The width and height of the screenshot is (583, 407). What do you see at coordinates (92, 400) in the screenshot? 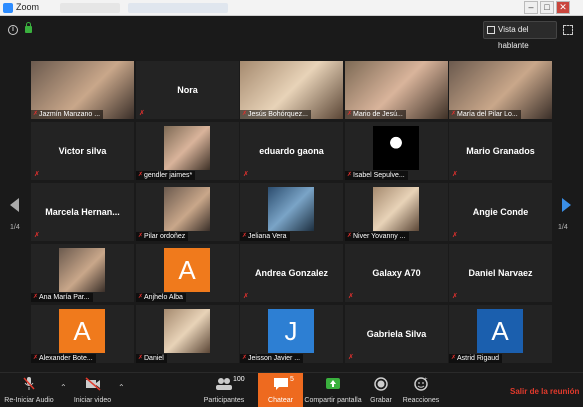
I see `video-label: Iniciar video` at bounding box center [92, 400].